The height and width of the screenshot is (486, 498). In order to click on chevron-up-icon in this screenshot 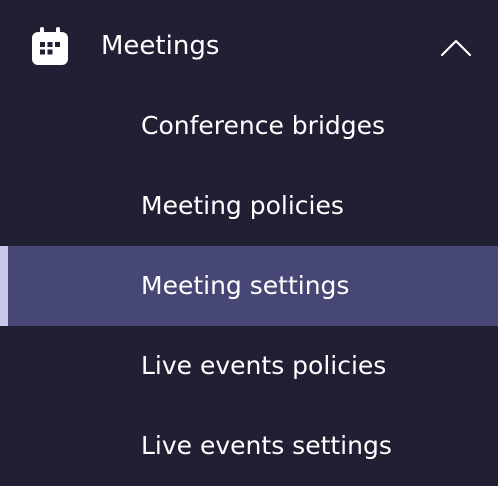, I will do `click(456, 48)`.